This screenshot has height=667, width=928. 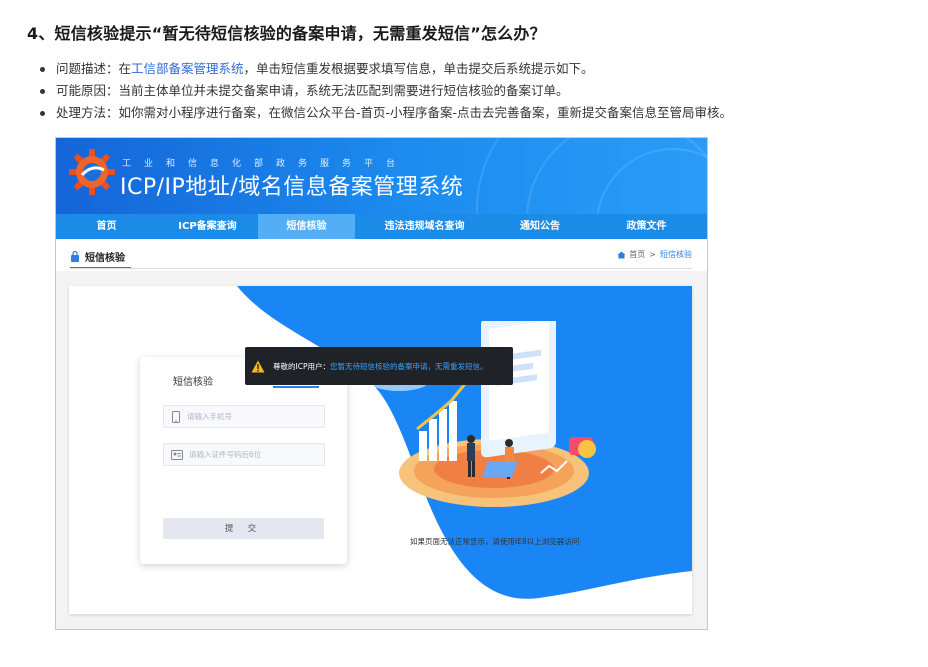 I want to click on bullet-label: 处理方法：, so click(x=87, y=112).